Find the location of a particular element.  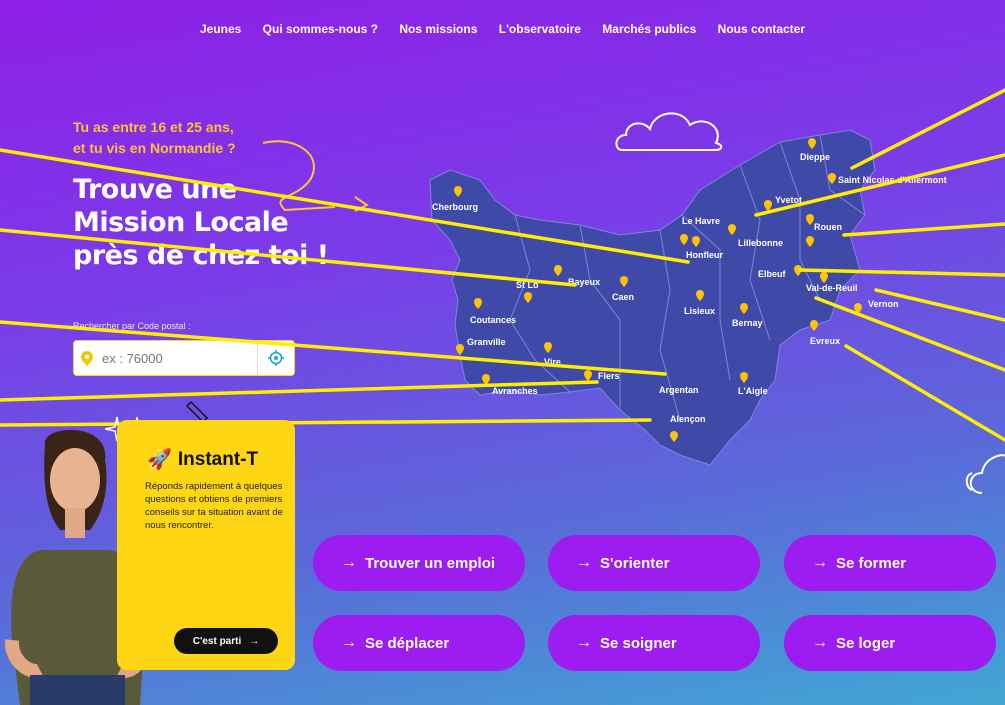

instant-t-title: 🚀 Instant-T is located at coordinates (202, 459).